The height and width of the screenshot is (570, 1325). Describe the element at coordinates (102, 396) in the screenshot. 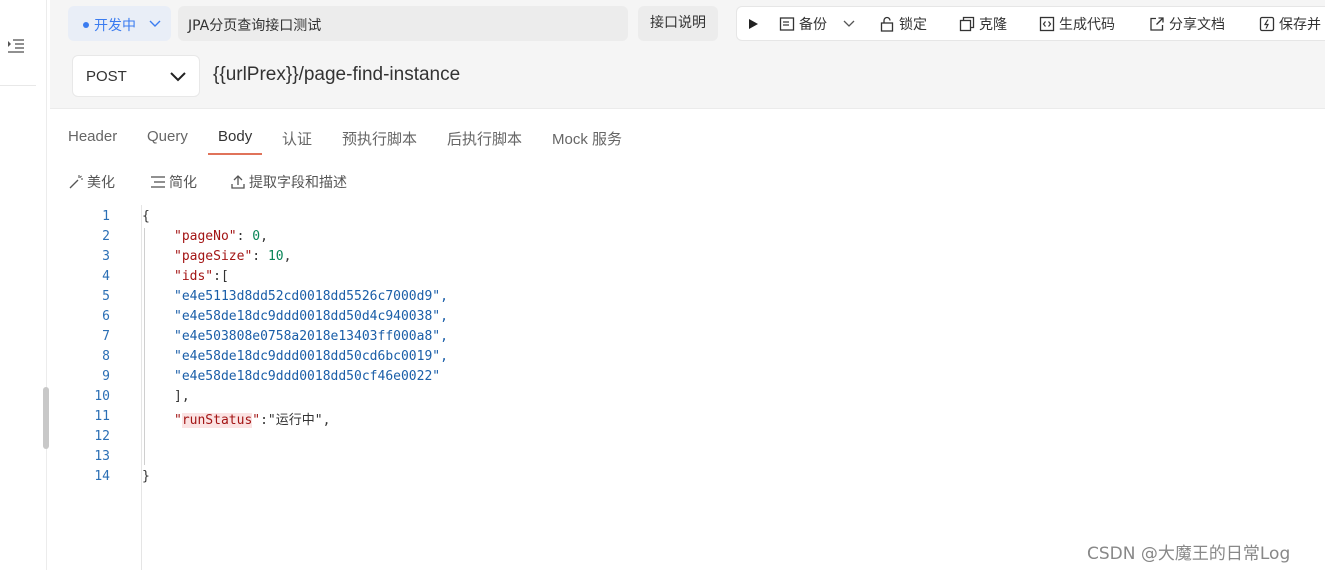

I see `line-number: 10` at that location.